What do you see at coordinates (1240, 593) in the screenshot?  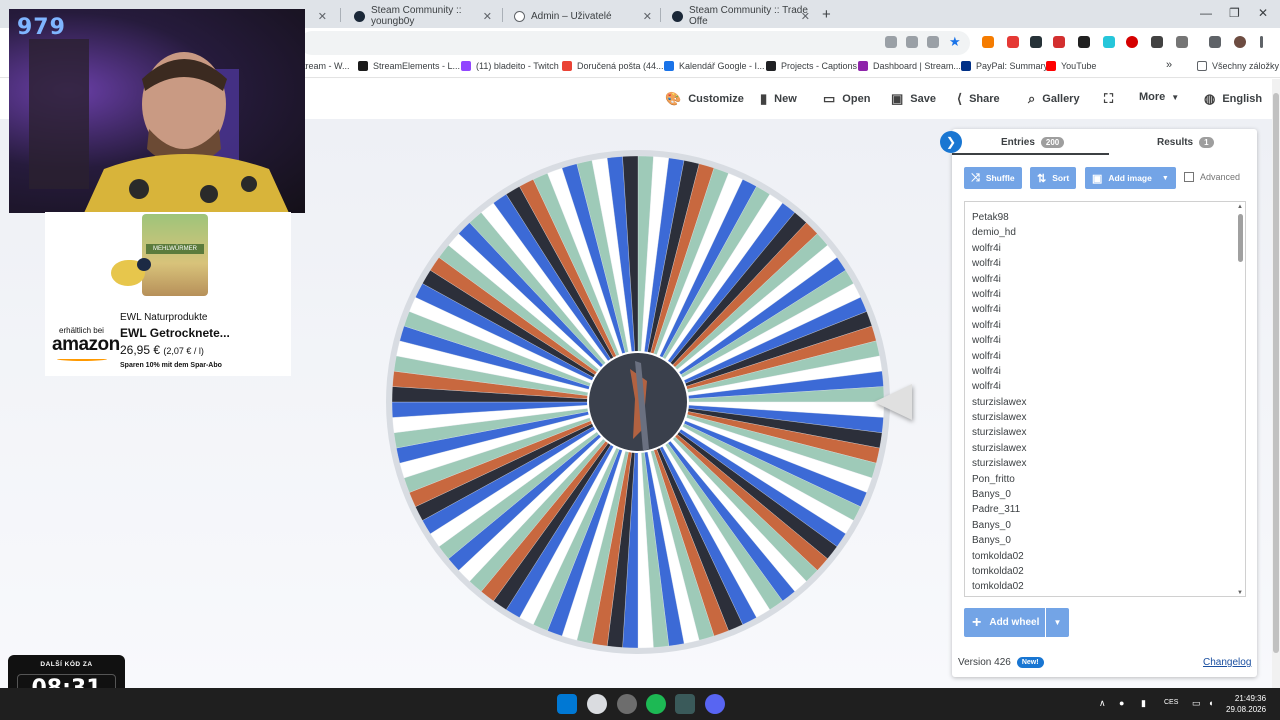 I see `scroll-down-icon: ▼` at bounding box center [1240, 593].